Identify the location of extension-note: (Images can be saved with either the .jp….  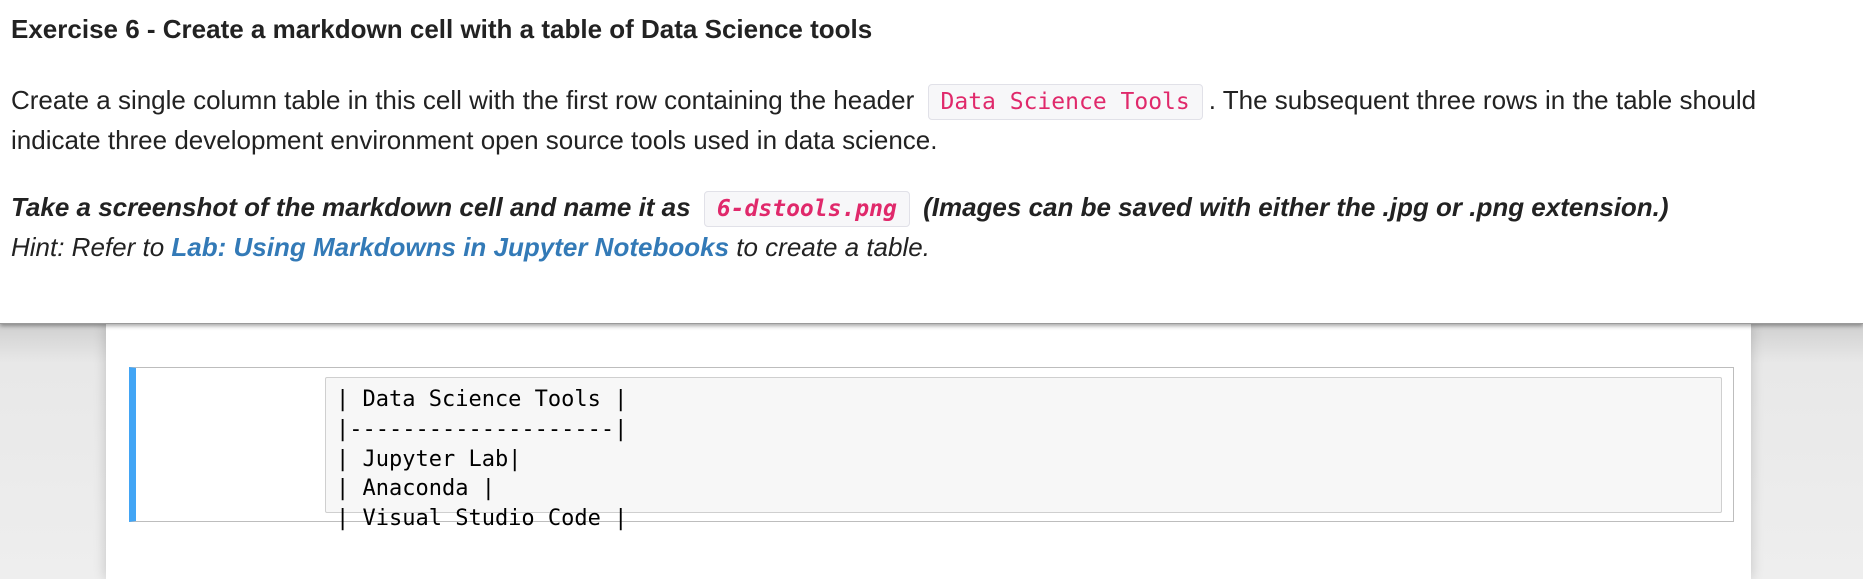
(1296, 207).